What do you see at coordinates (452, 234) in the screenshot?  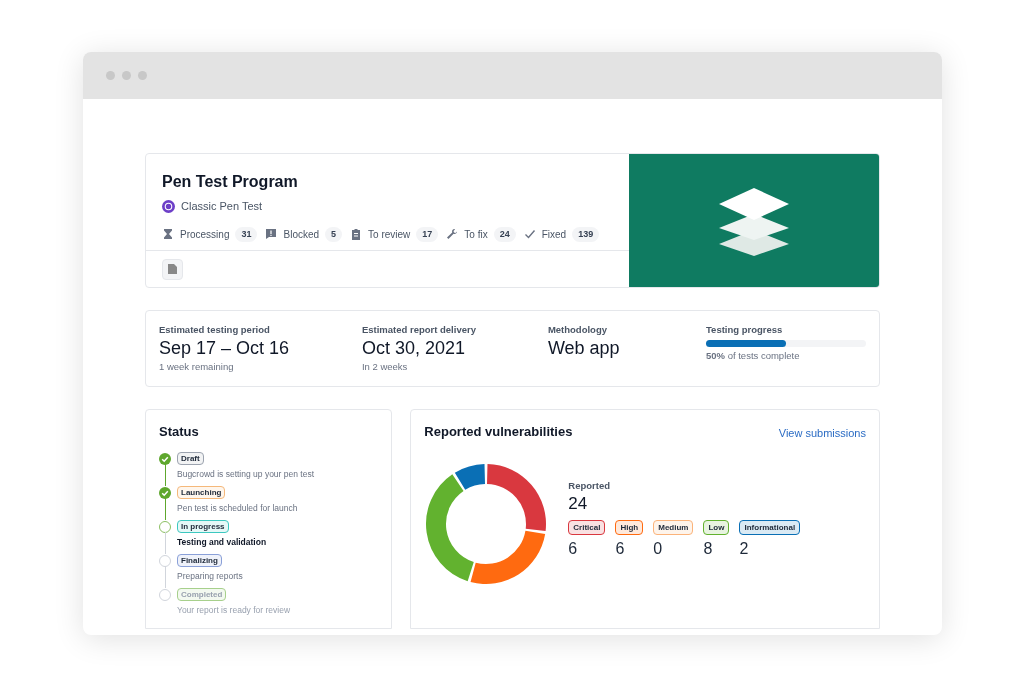 I see `wrench-icon` at bounding box center [452, 234].